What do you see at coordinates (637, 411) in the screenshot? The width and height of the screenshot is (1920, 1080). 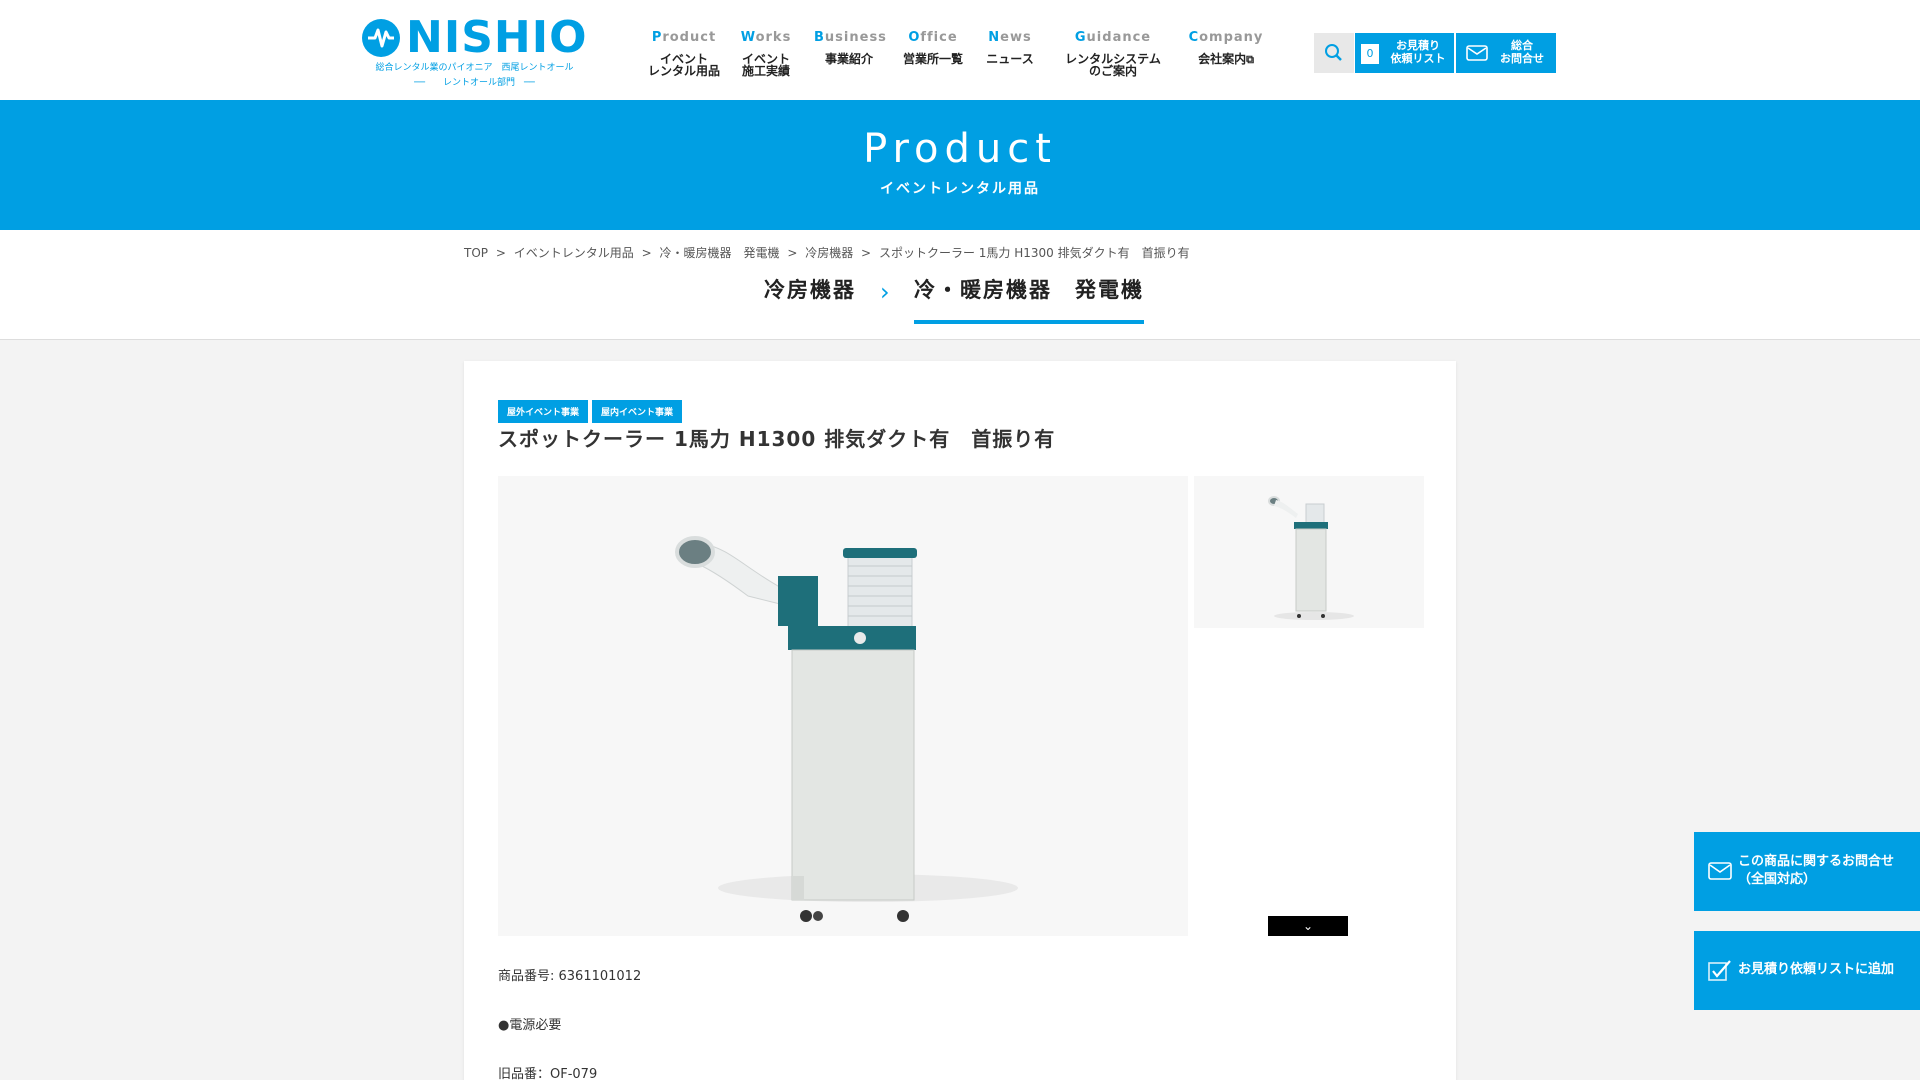 I see `tag-indoor-event: 屋内イベント事業` at bounding box center [637, 411].